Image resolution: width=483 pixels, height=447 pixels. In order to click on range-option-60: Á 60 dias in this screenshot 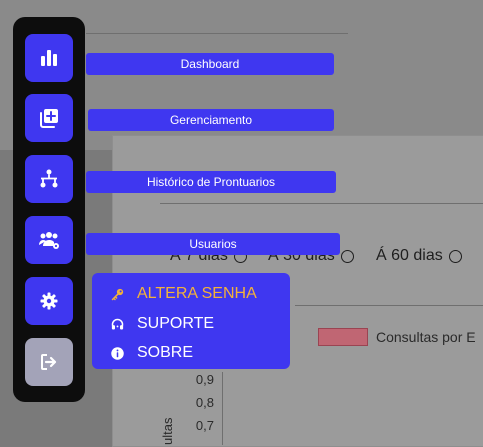, I will do `click(419, 256)`.